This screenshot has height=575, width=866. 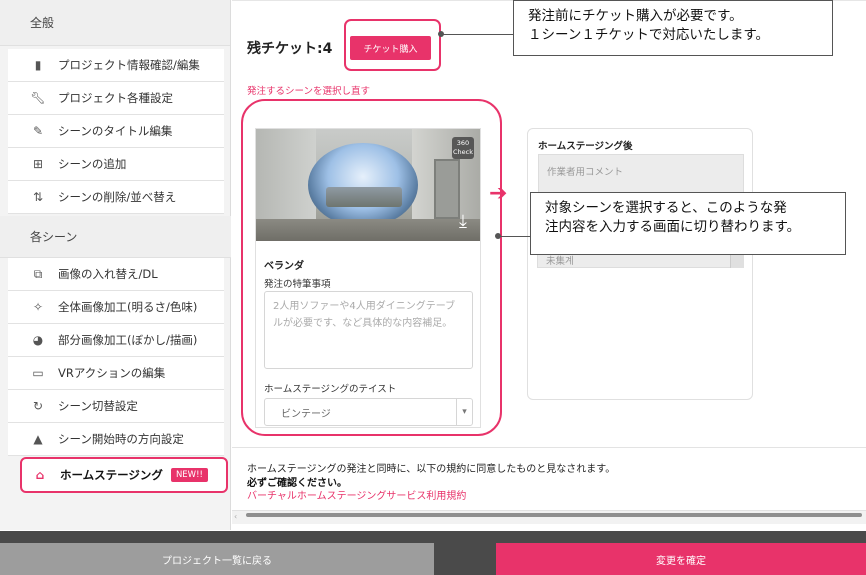 I want to click on chevron-down-icon: ▾, so click(x=464, y=412).